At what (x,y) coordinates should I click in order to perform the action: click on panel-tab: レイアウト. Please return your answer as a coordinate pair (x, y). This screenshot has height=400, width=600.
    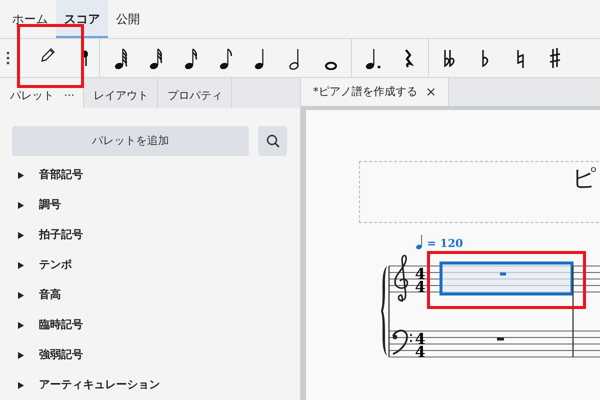
    Looking at the image, I should click on (121, 93).